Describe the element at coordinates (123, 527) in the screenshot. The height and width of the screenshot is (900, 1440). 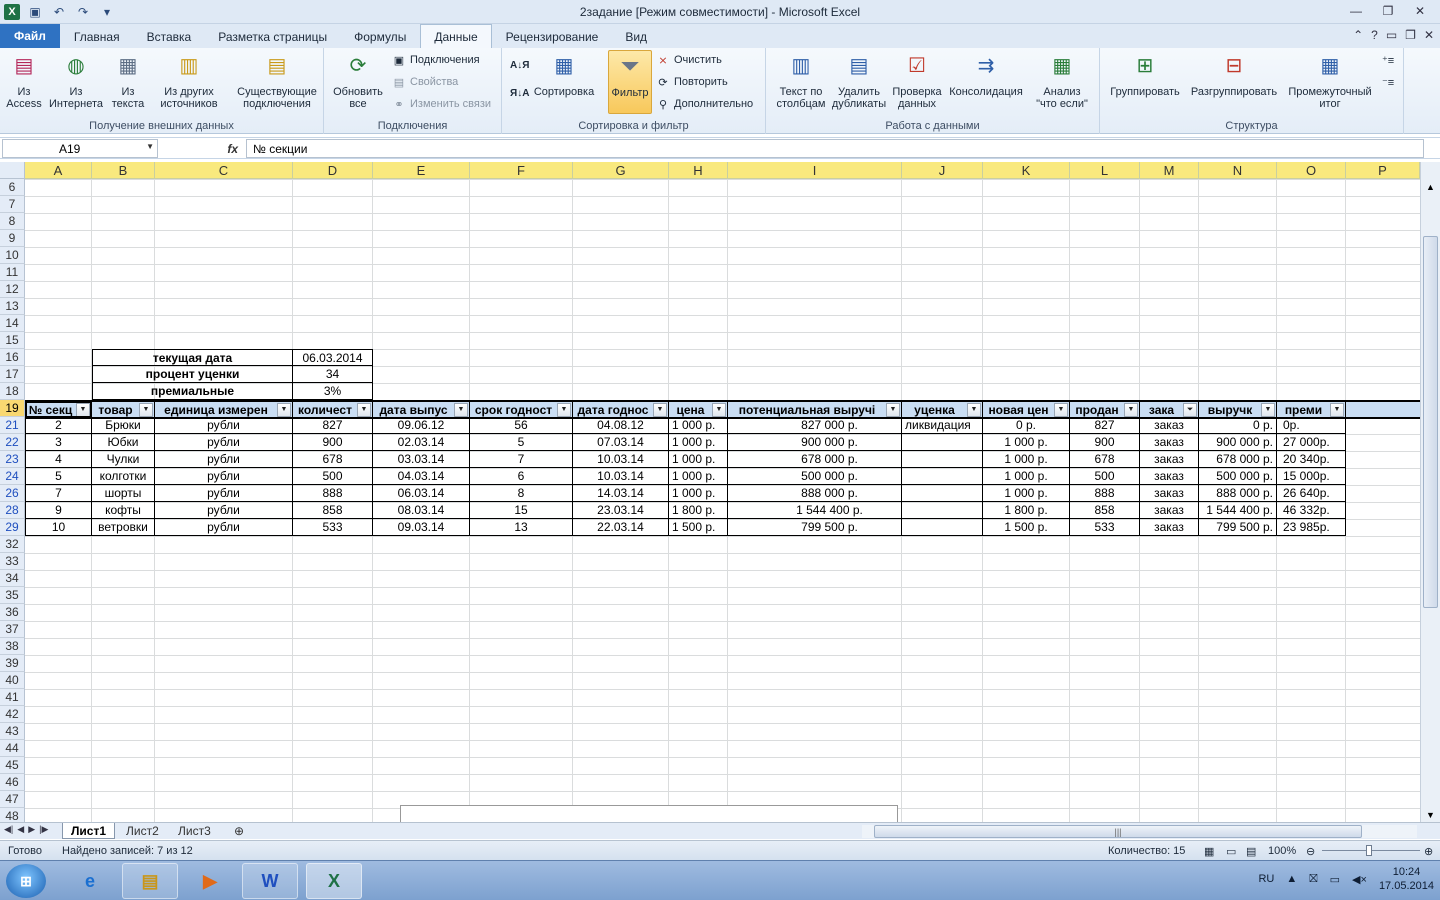
I see `table-cell: ветровки` at that location.